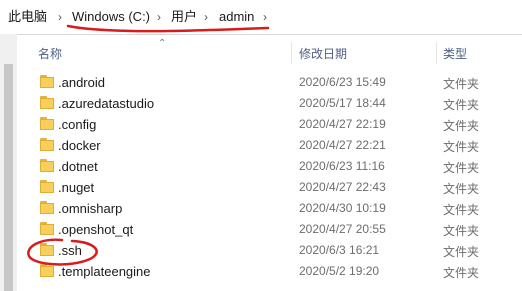 The image size is (522, 291). I want to click on scrollbar-thumb, so click(8, 177).